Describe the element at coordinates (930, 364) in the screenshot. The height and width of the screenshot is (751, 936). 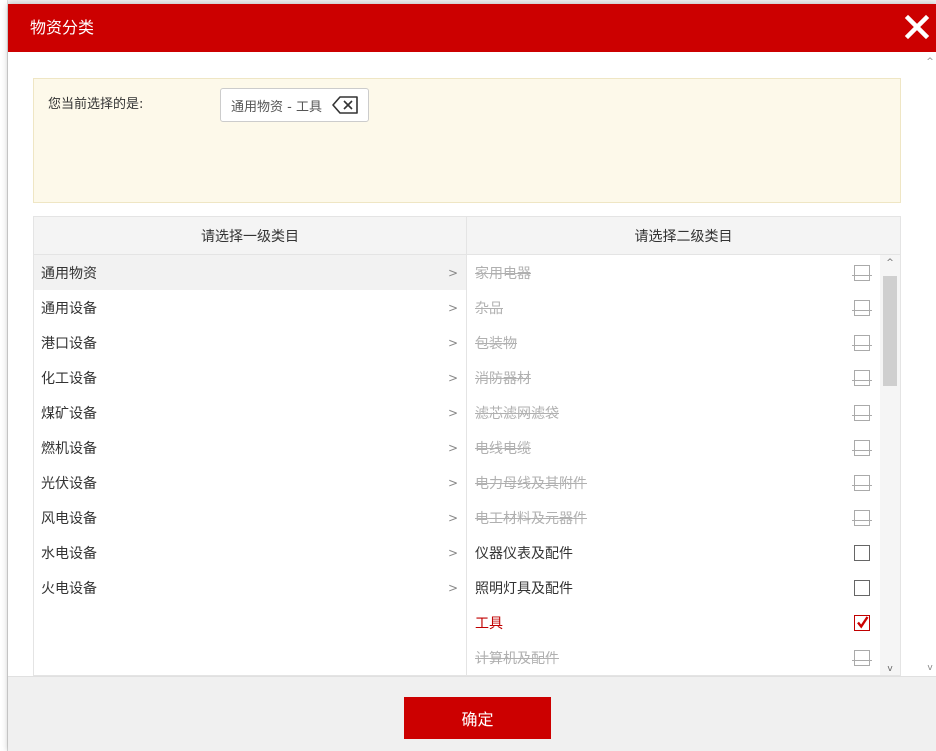
I see `dialog-scrollbar: ^ v` at that location.